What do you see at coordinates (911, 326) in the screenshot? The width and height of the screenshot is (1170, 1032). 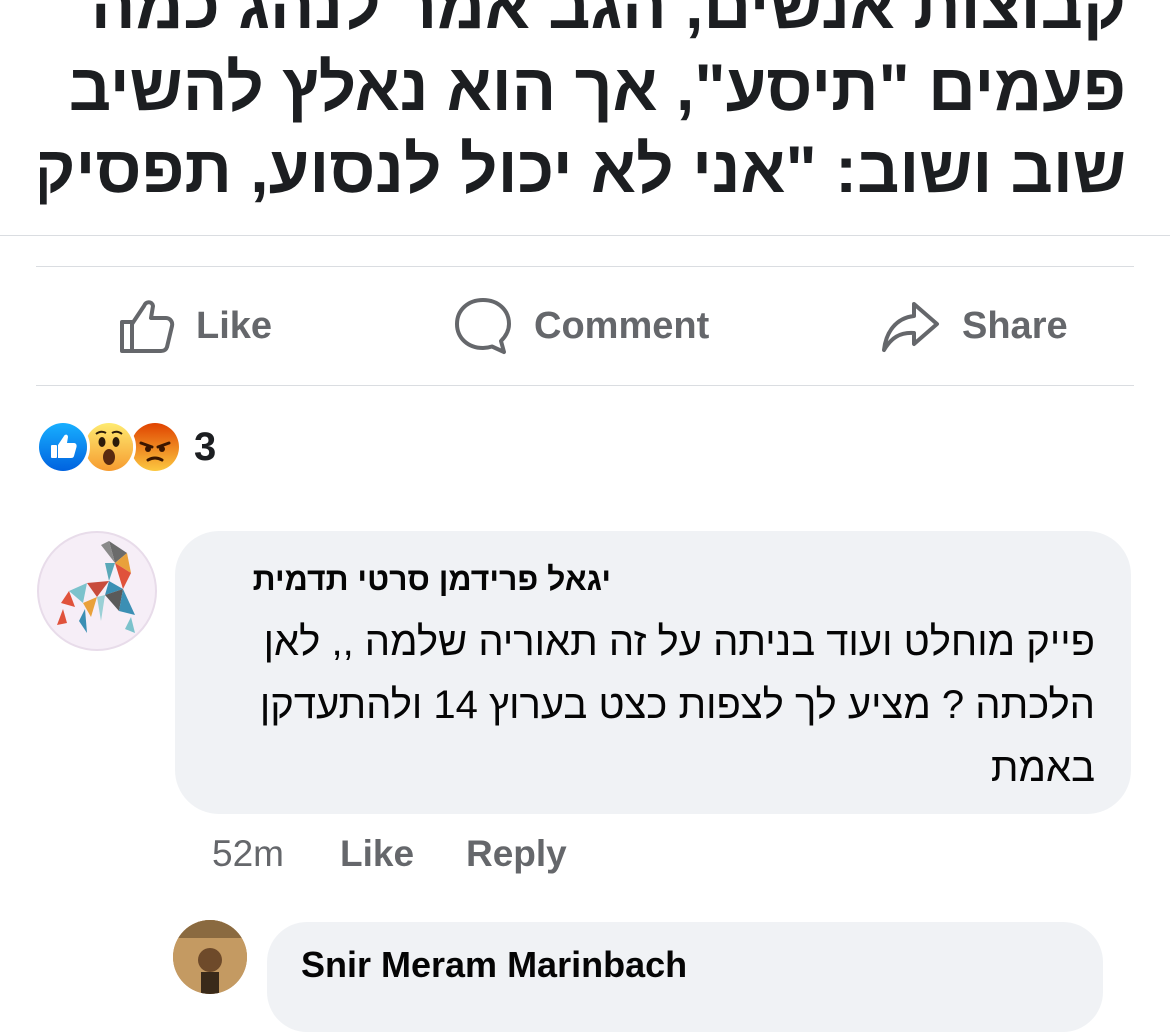 I see `share-arrow-icon` at bounding box center [911, 326].